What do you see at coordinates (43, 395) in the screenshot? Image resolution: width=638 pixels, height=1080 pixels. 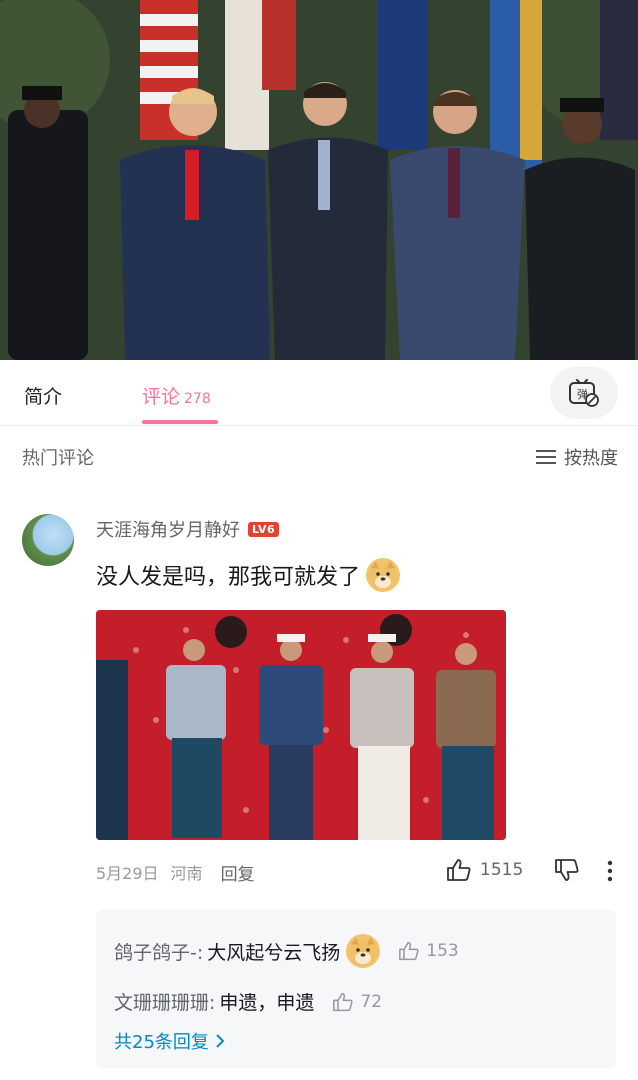 I see `tab-intro: 简介` at bounding box center [43, 395].